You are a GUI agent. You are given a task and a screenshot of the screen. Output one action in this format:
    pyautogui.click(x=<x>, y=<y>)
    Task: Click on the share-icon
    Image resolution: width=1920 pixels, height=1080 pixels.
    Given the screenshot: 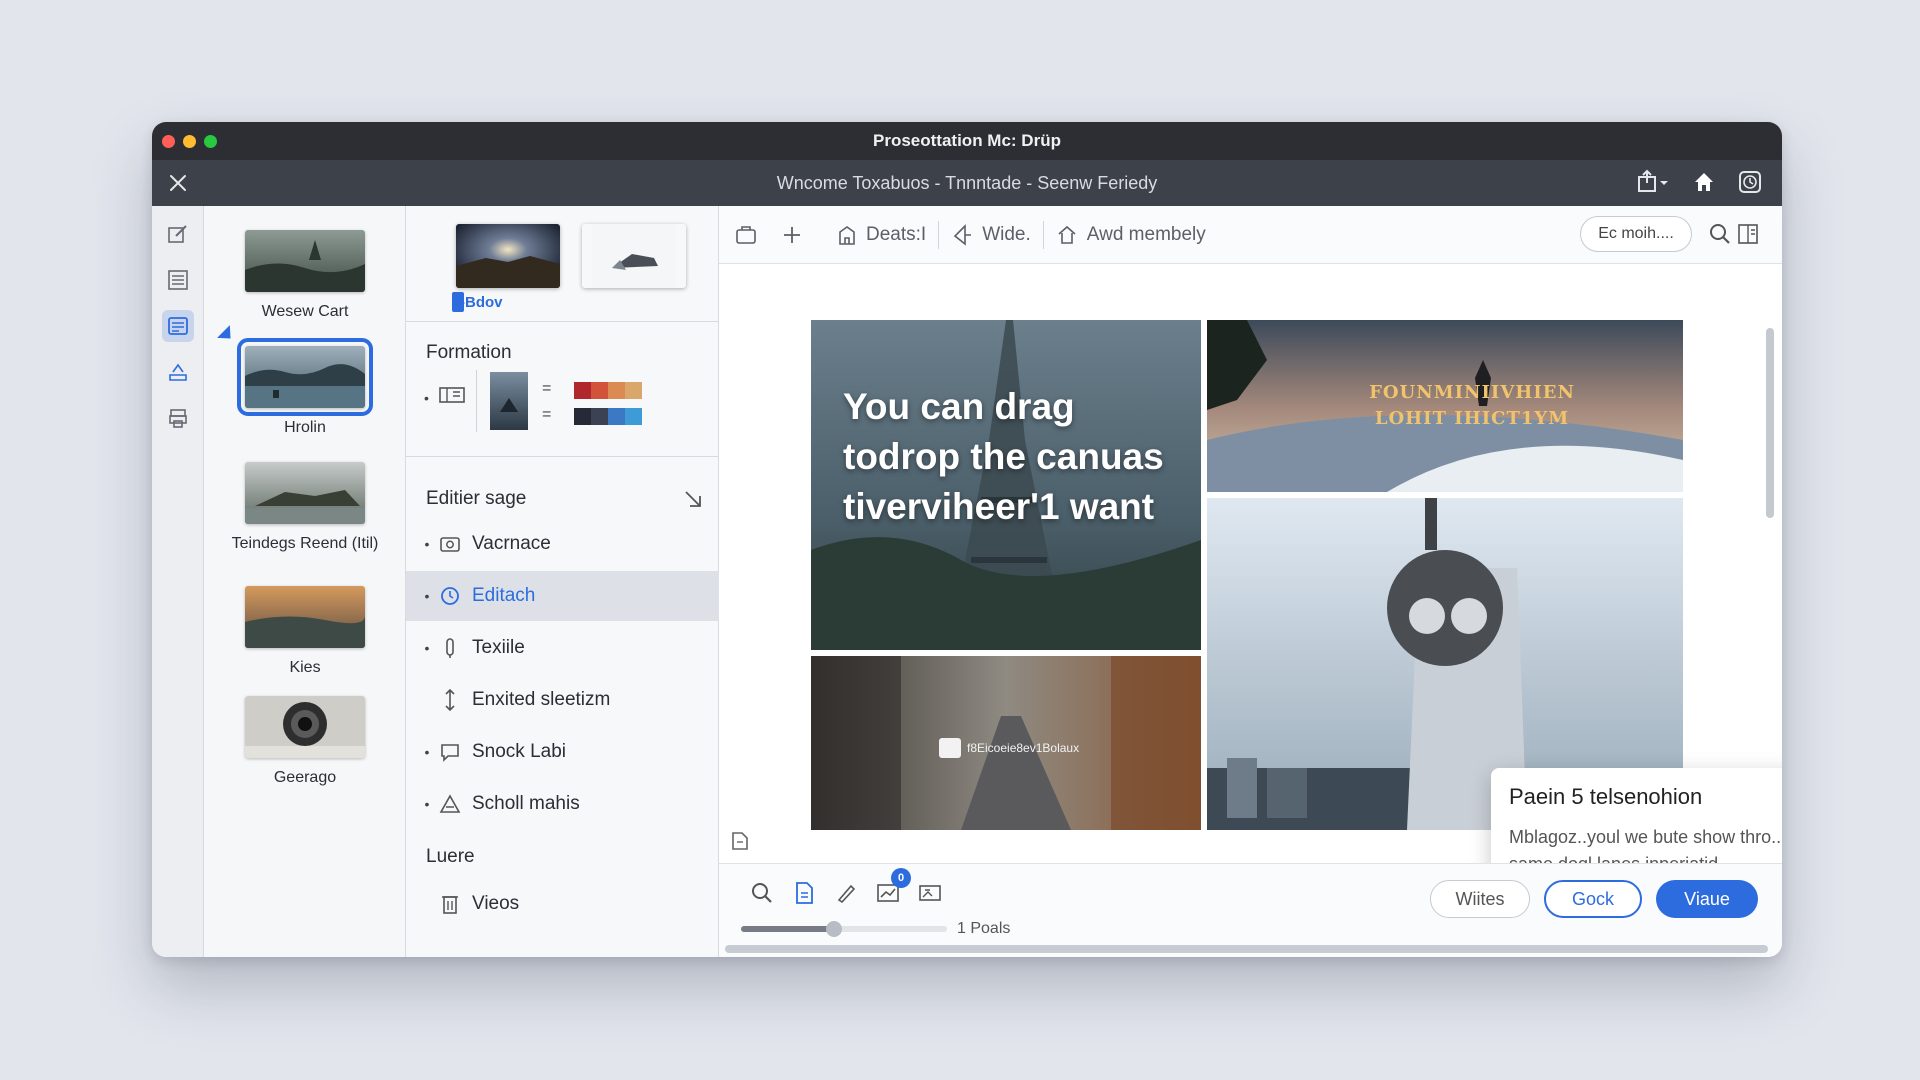 What is the action you would take?
    pyautogui.click(x=1653, y=182)
    